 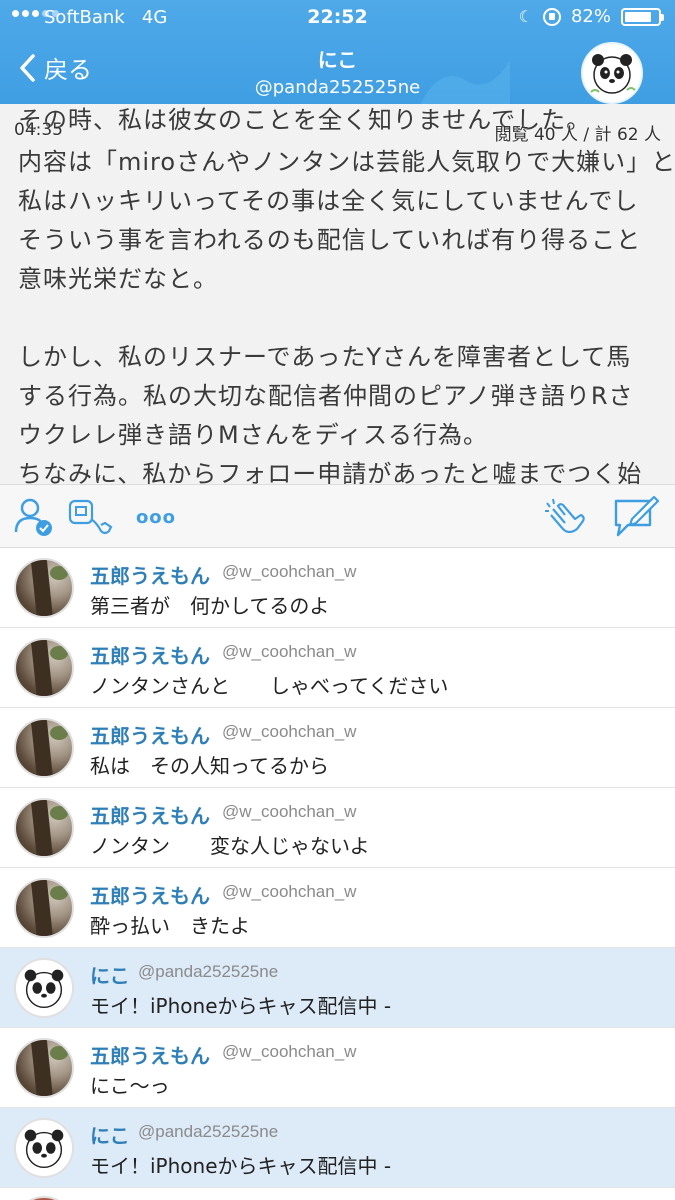 I want to click on back-label: 戻る, so click(x=68, y=70).